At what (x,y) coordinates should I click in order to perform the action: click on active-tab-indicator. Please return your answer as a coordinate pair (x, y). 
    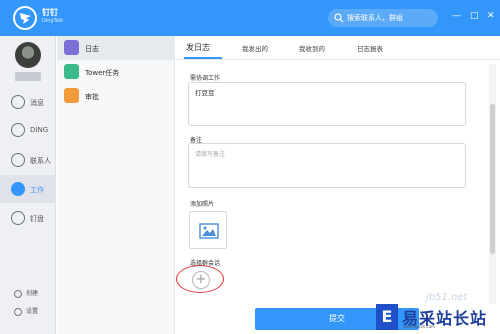
    Looking at the image, I should click on (203, 58).